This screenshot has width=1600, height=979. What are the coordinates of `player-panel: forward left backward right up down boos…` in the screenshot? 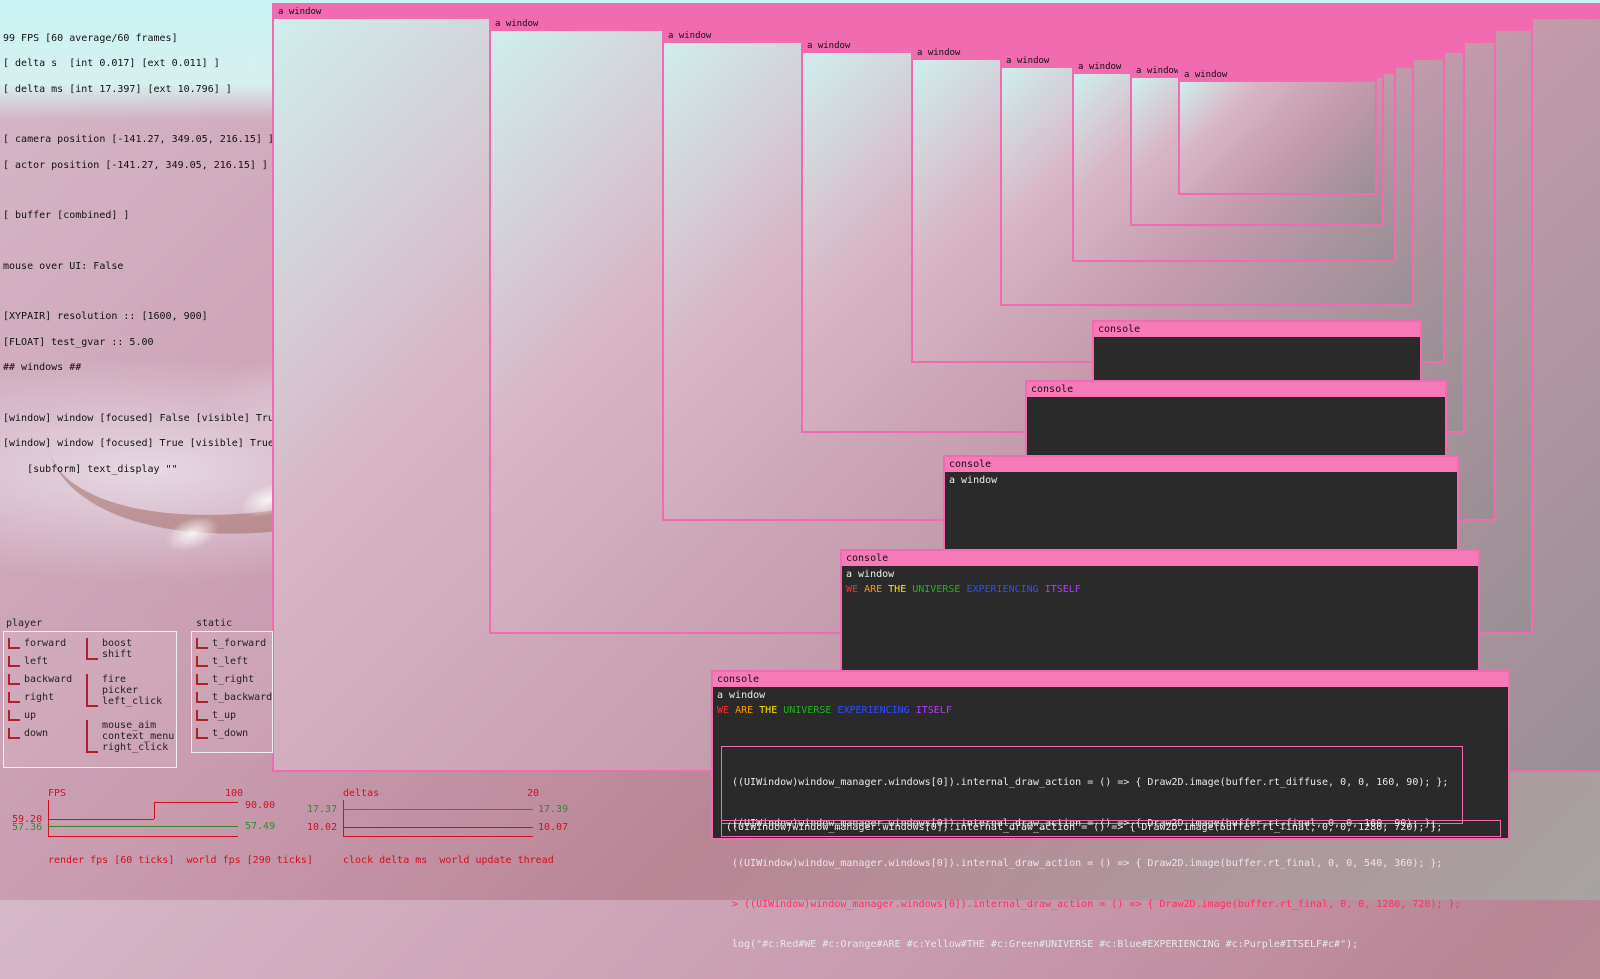 It's located at (90, 699).